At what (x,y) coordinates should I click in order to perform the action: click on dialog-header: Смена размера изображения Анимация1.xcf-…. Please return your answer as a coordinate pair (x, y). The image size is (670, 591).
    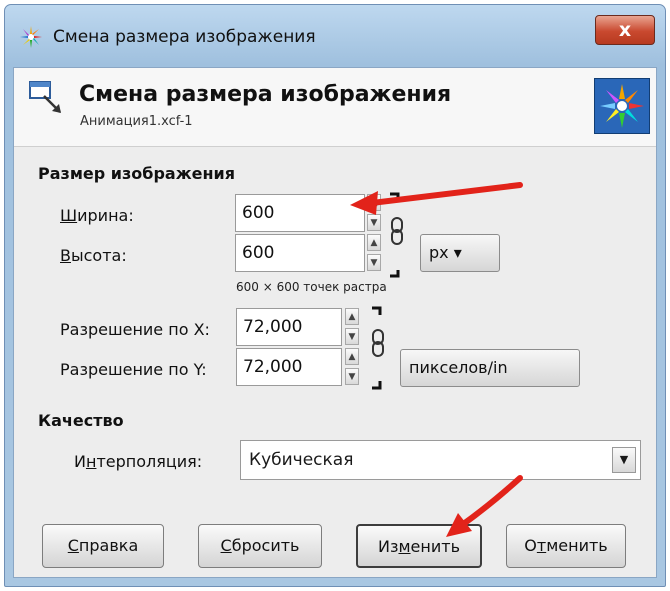
    Looking at the image, I should click on (335, 107).